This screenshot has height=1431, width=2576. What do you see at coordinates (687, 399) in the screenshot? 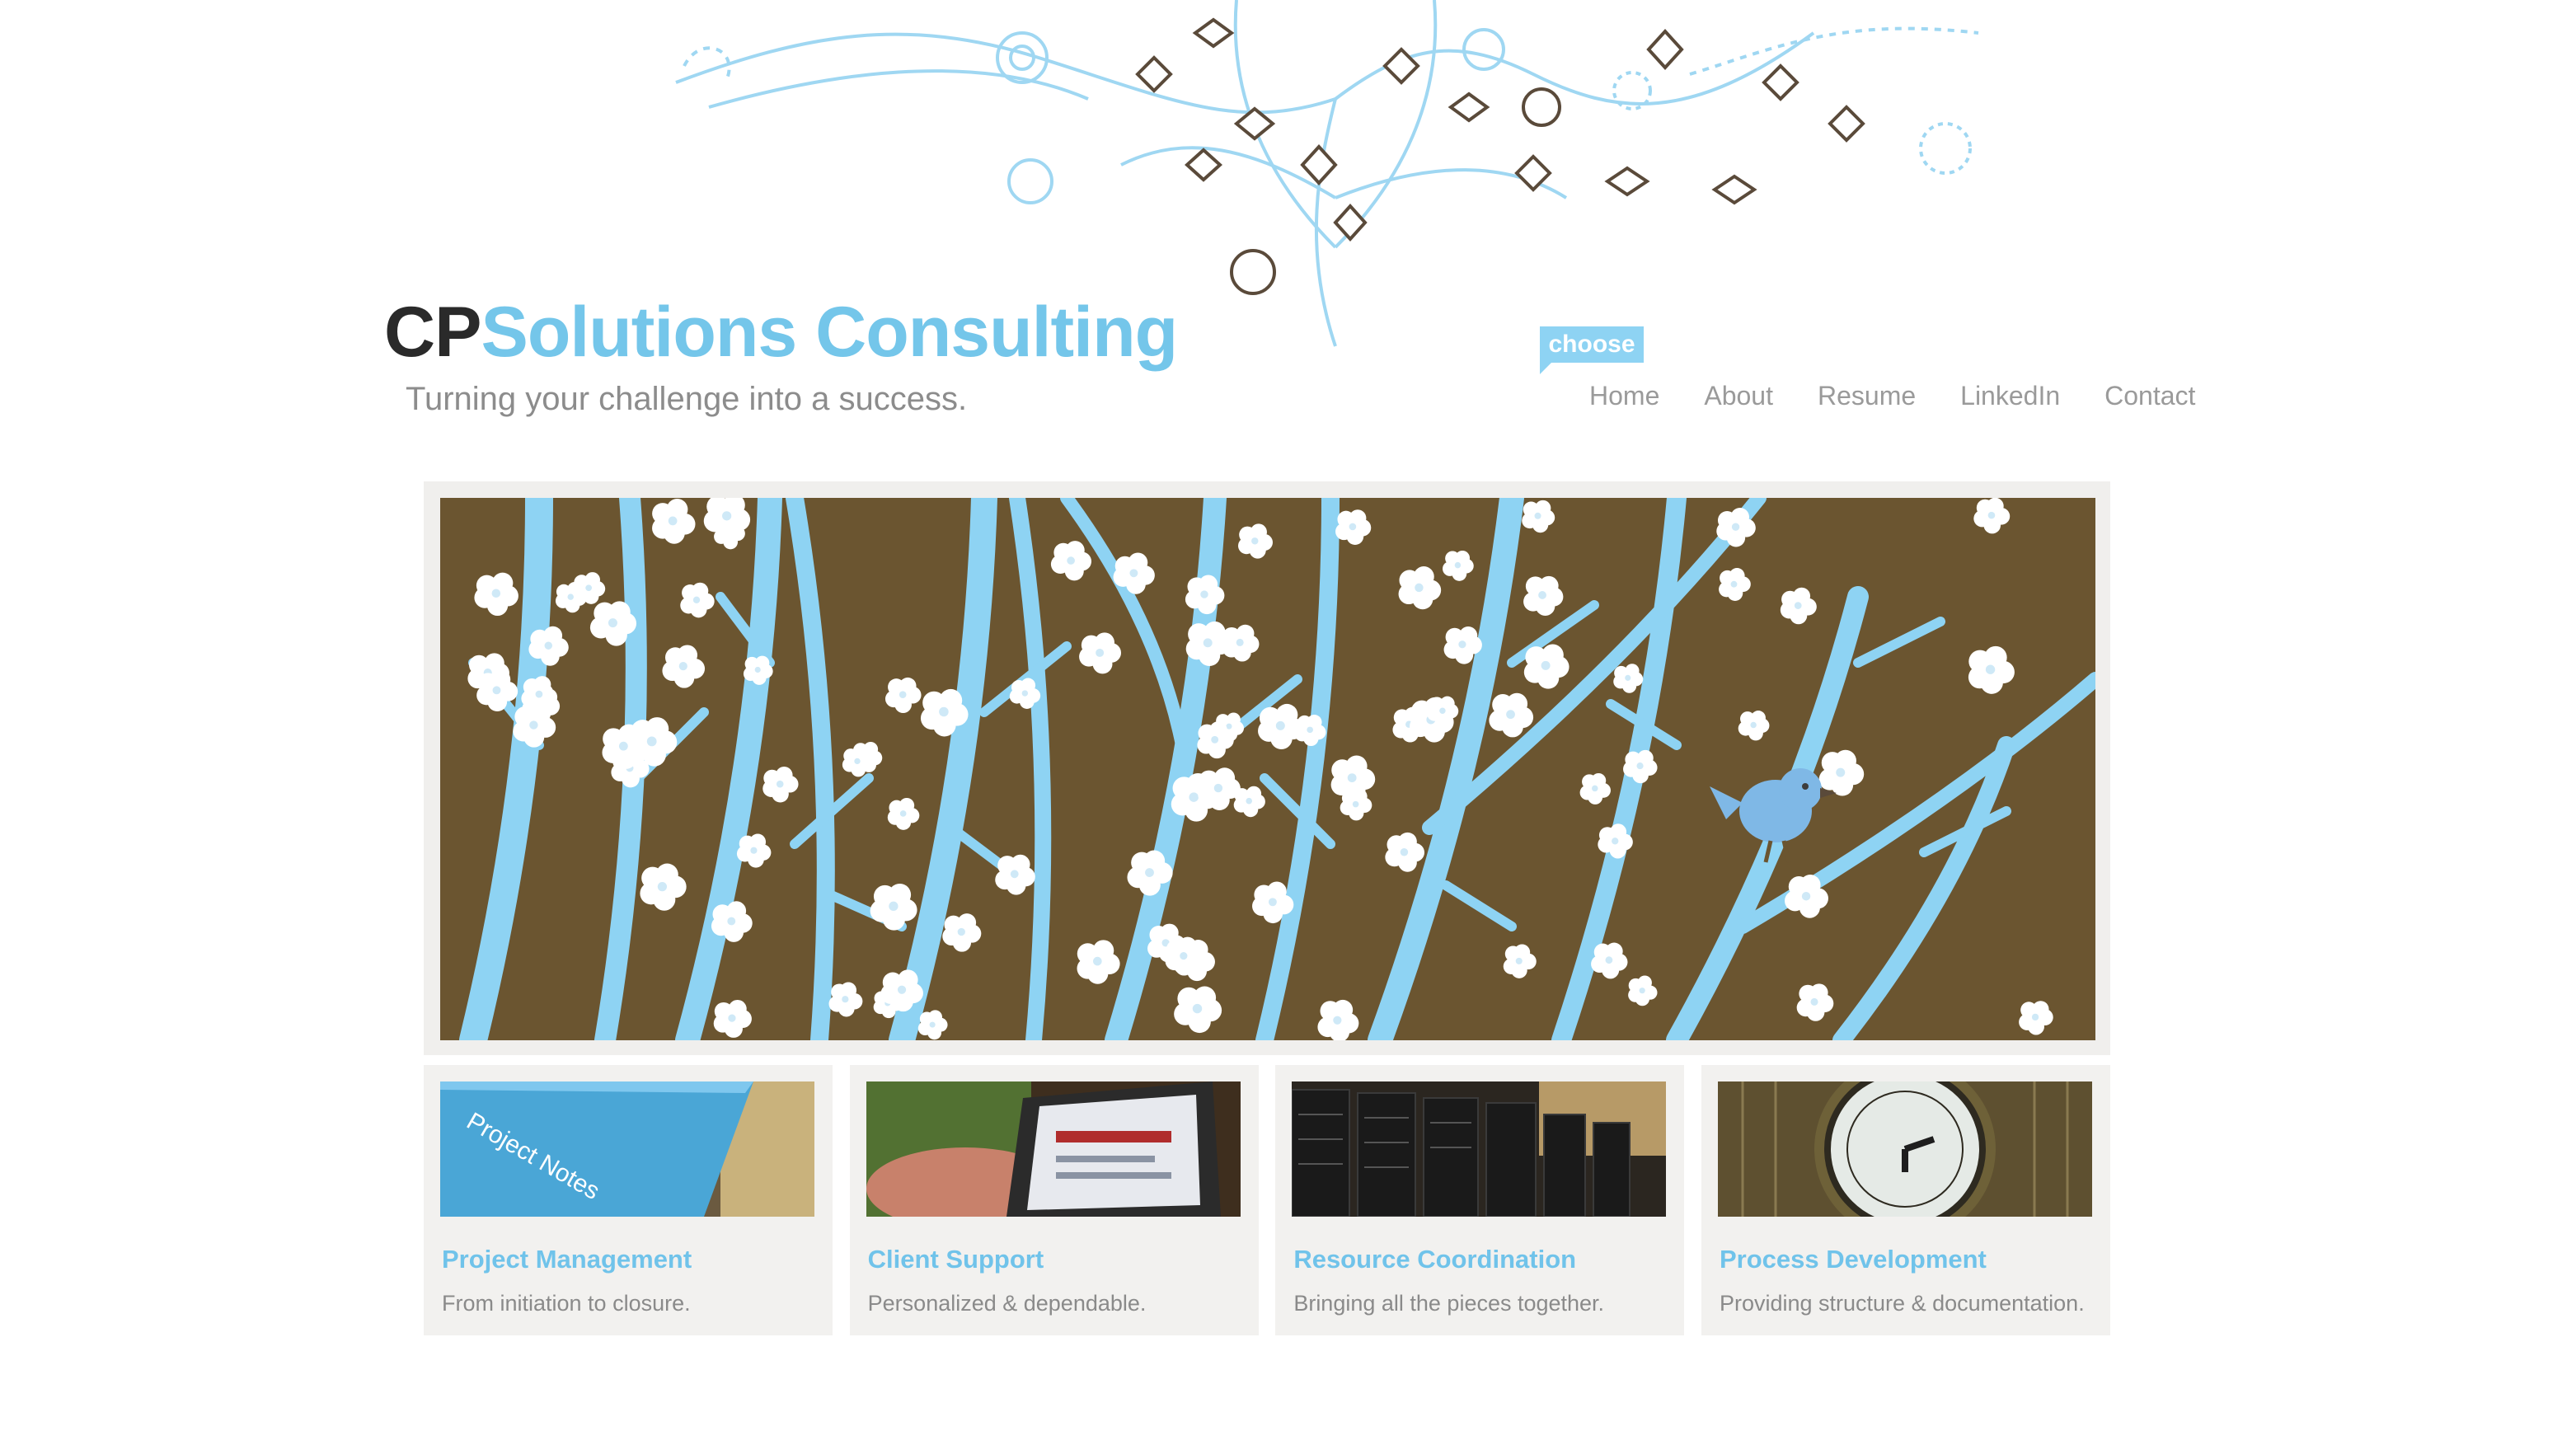
I see `site-tagline: Turning your challenge into a success.` at bounding box center [687, 399].